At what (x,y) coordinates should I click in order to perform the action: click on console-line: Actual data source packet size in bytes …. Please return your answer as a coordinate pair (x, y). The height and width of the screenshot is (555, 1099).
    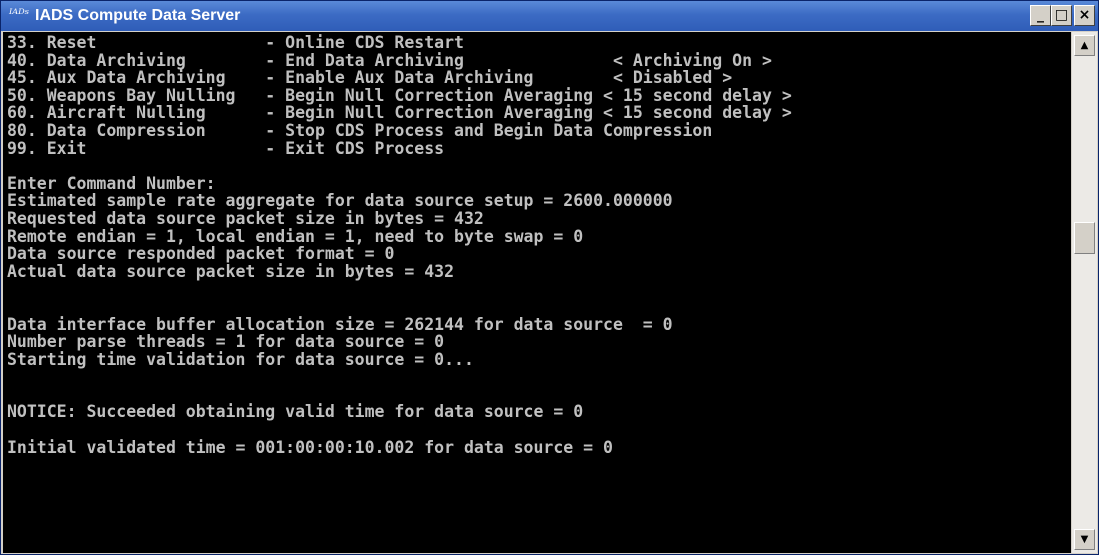
    Looking at the image, I should click on (231, 271).